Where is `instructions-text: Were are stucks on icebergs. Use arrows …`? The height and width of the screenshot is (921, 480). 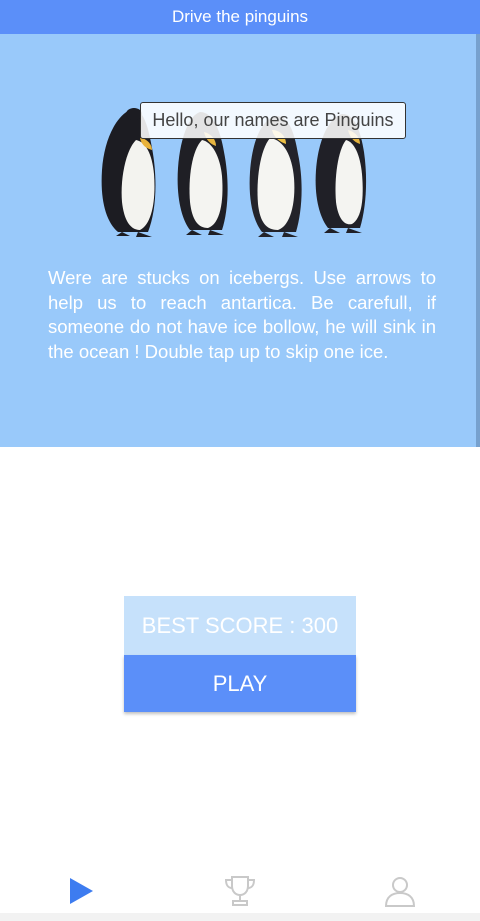
instructions-text: Were are stucks on icebergs. Use arrows … is located at coordinates (242, 314).